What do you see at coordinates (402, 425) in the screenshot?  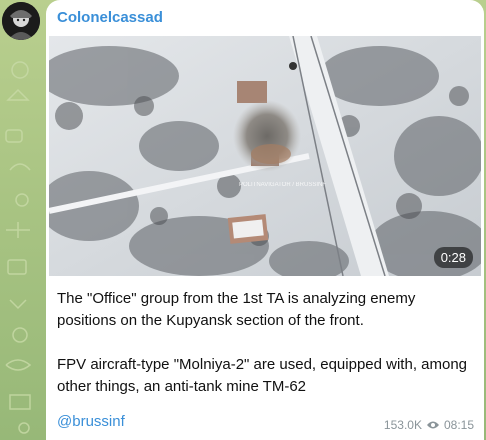 I see `view-count: 153.0K` at bounding box center [402, 425].